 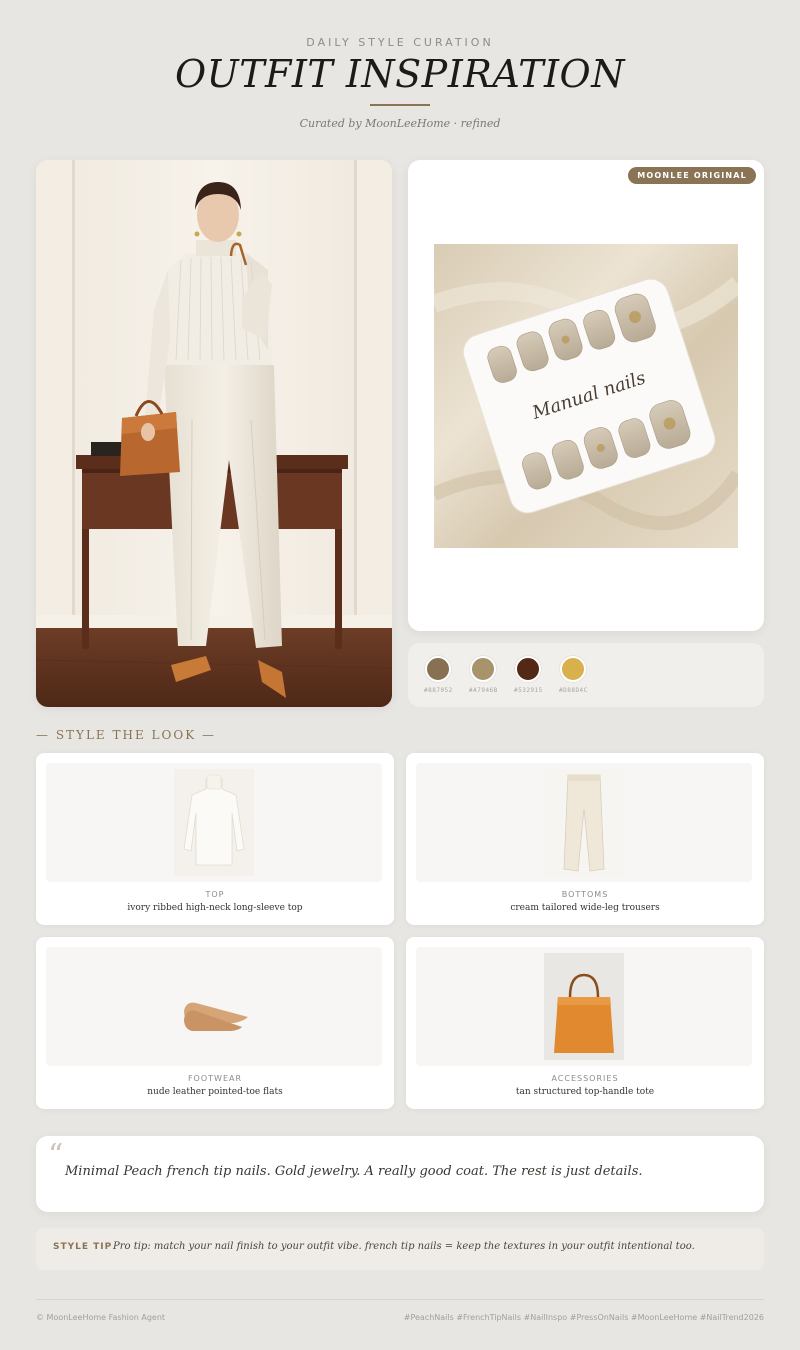 I want to click on trousers-image, so click(x=584, y=822).